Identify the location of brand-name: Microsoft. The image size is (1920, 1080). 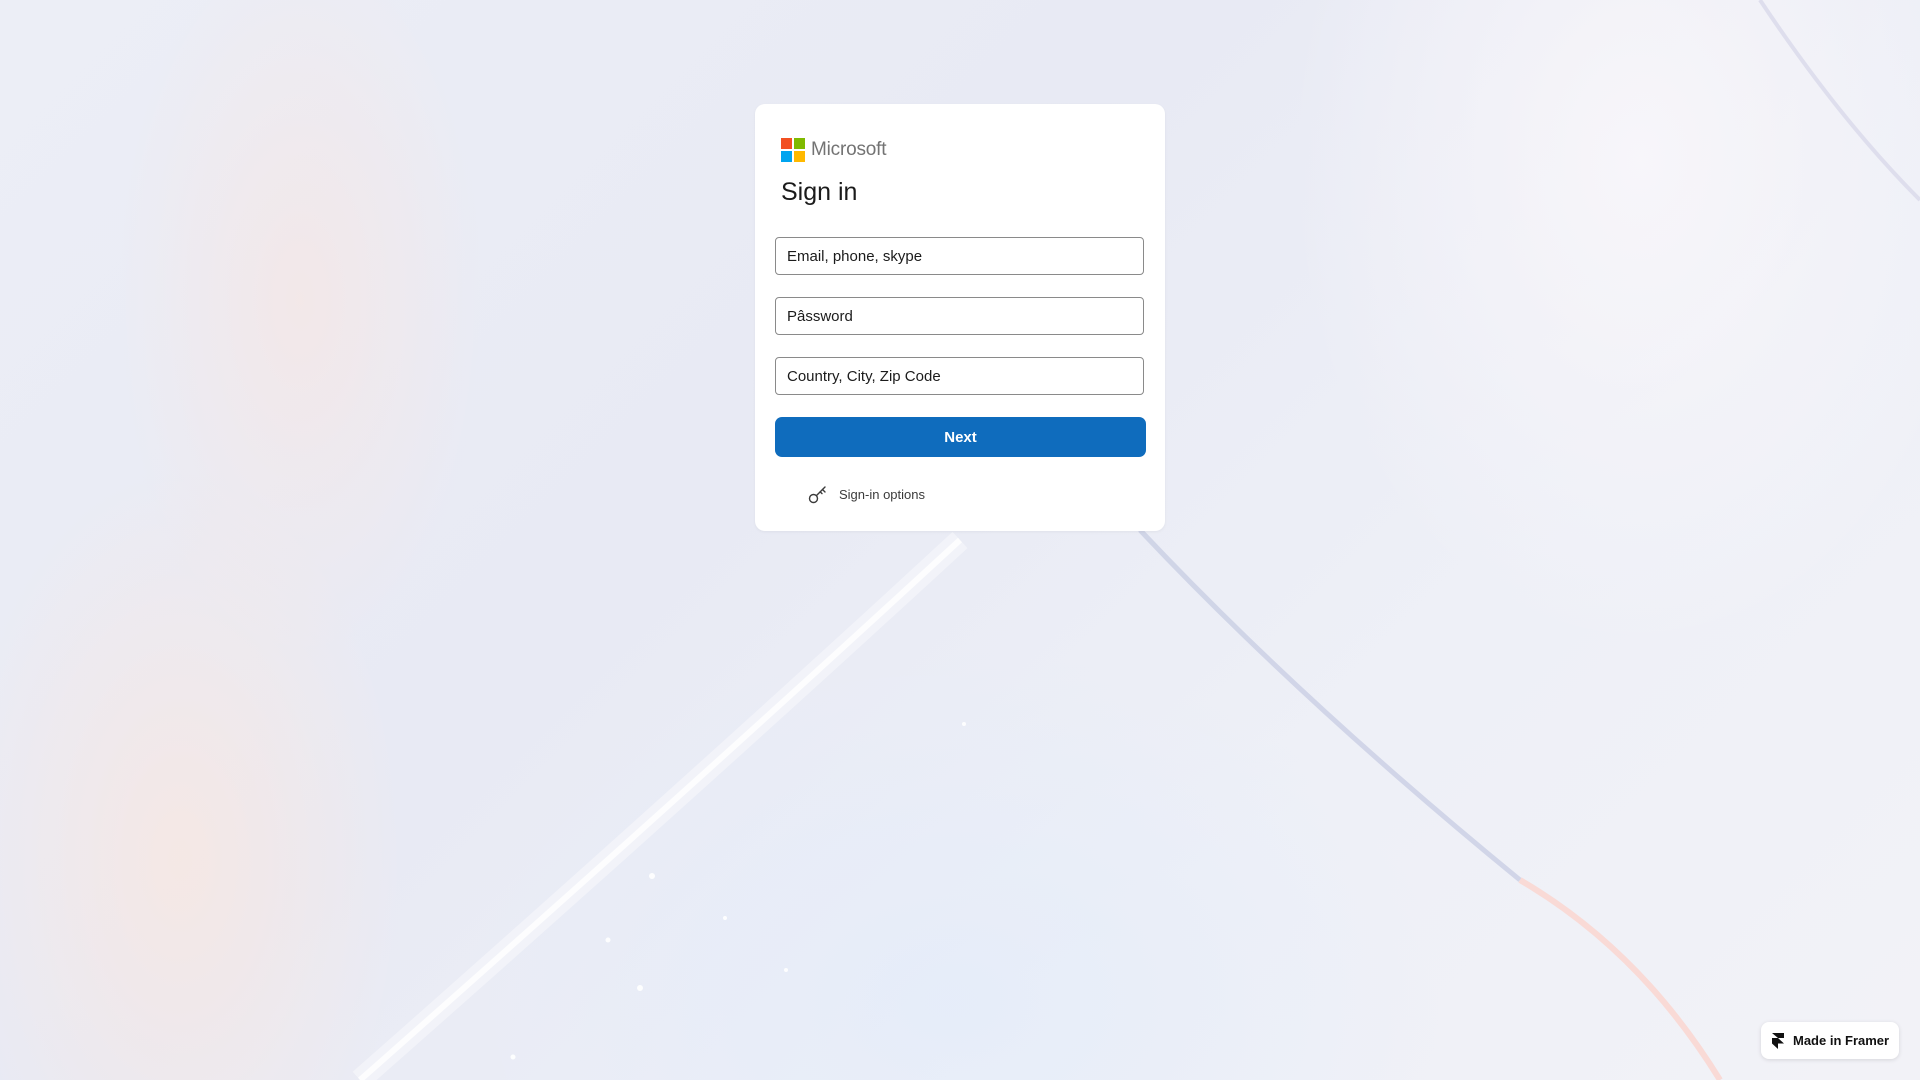
(849, 149).